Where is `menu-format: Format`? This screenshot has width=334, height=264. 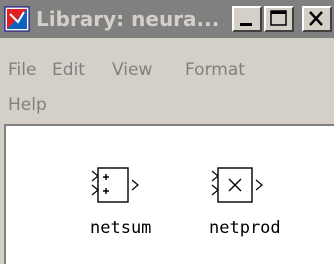 menu-format: Format is located at coordinates (215, 70).